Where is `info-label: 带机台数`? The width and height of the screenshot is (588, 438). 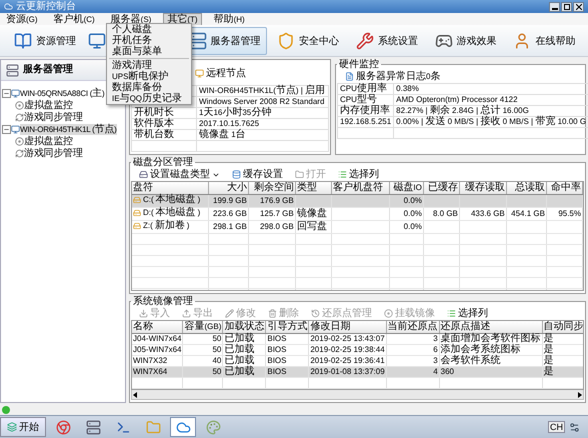
info-label: 带机台数 is located at coordinates (154, 134).